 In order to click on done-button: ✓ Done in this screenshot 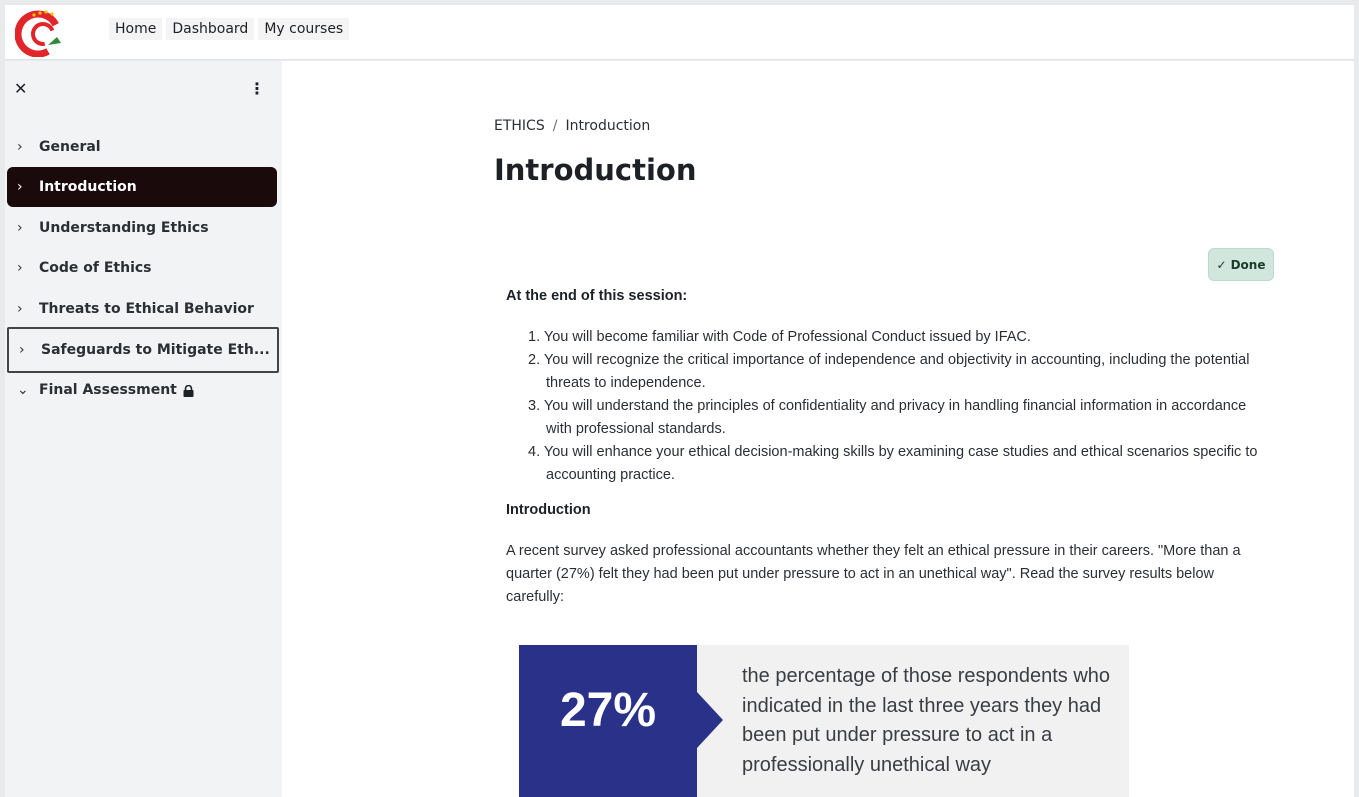, I will do `click(1241, 264)`.